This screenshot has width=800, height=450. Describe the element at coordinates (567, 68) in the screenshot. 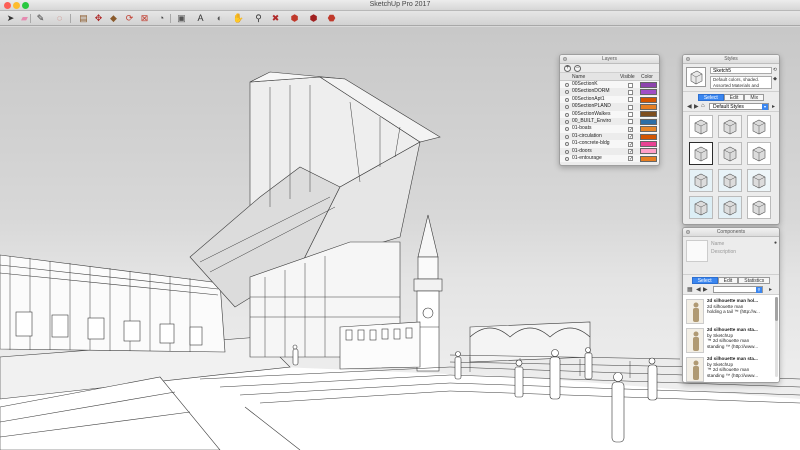

I see `add-layer-icon: +` at that location.